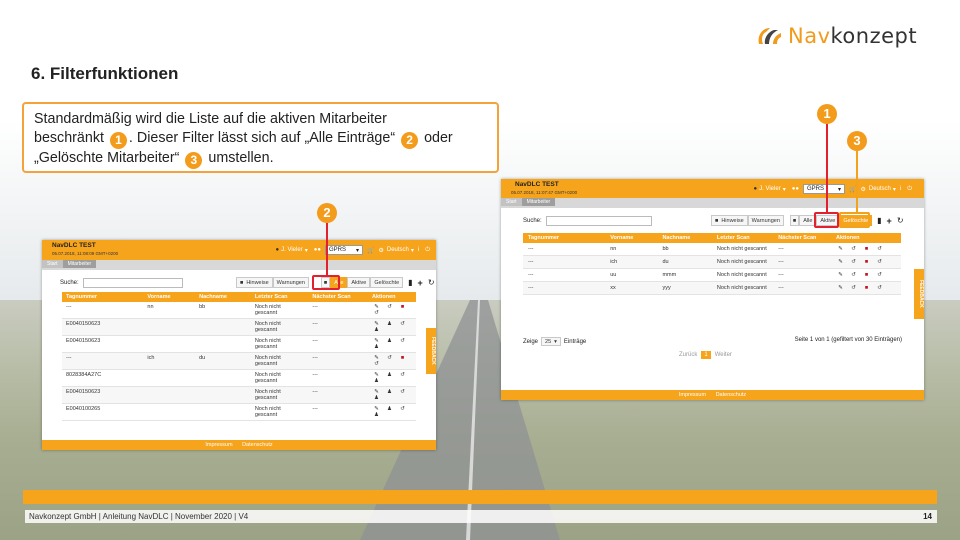  I want to click on table-row: --- xx yyy Noch nicht gescannt --- ✎ ↺ ■ ↺, so click(712, 288).